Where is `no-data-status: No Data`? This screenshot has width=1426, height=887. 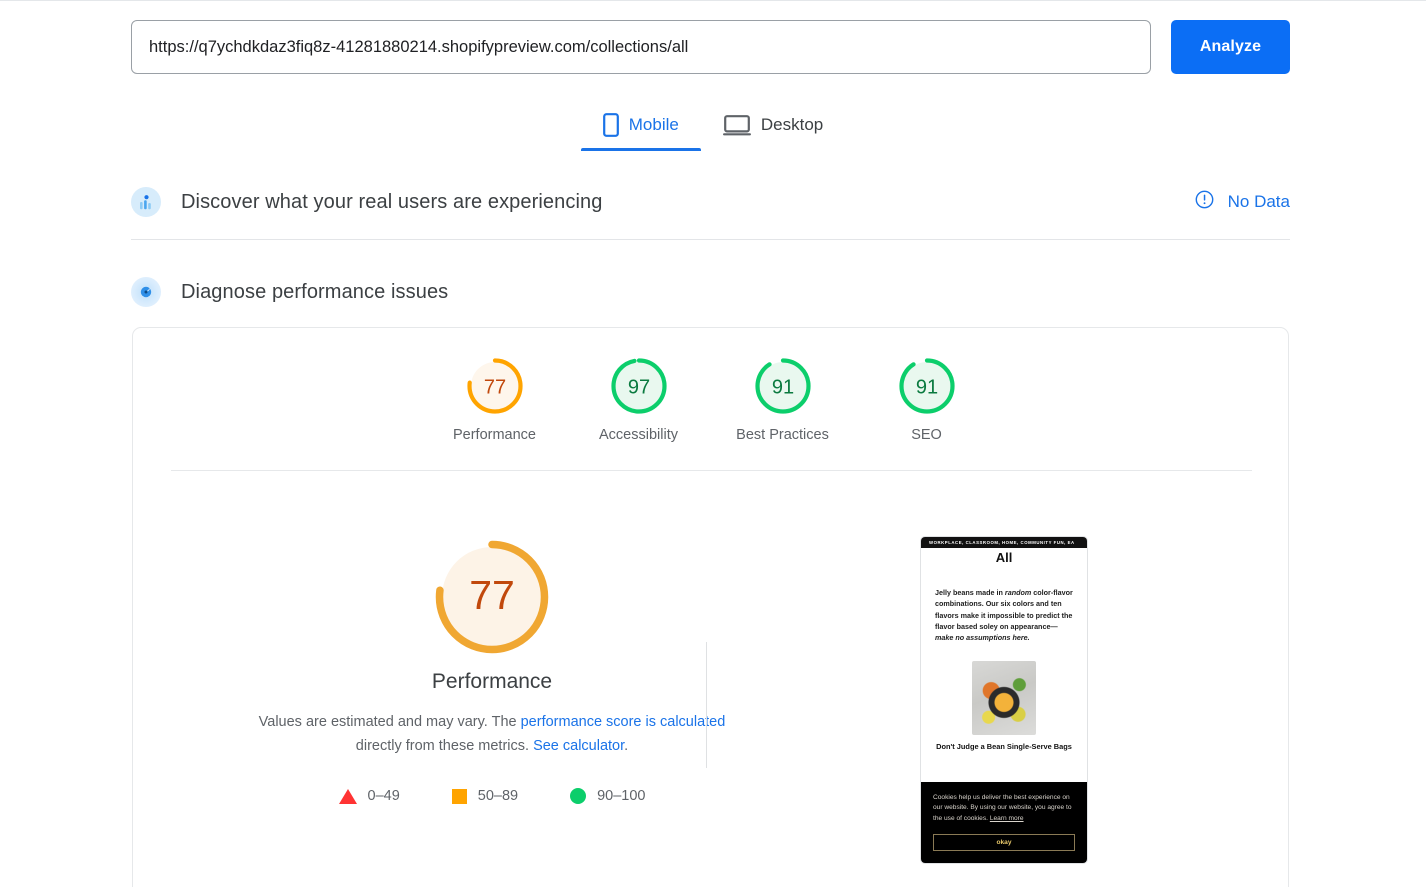
no-data-status: No Data is located at coordinates (1242, 202).